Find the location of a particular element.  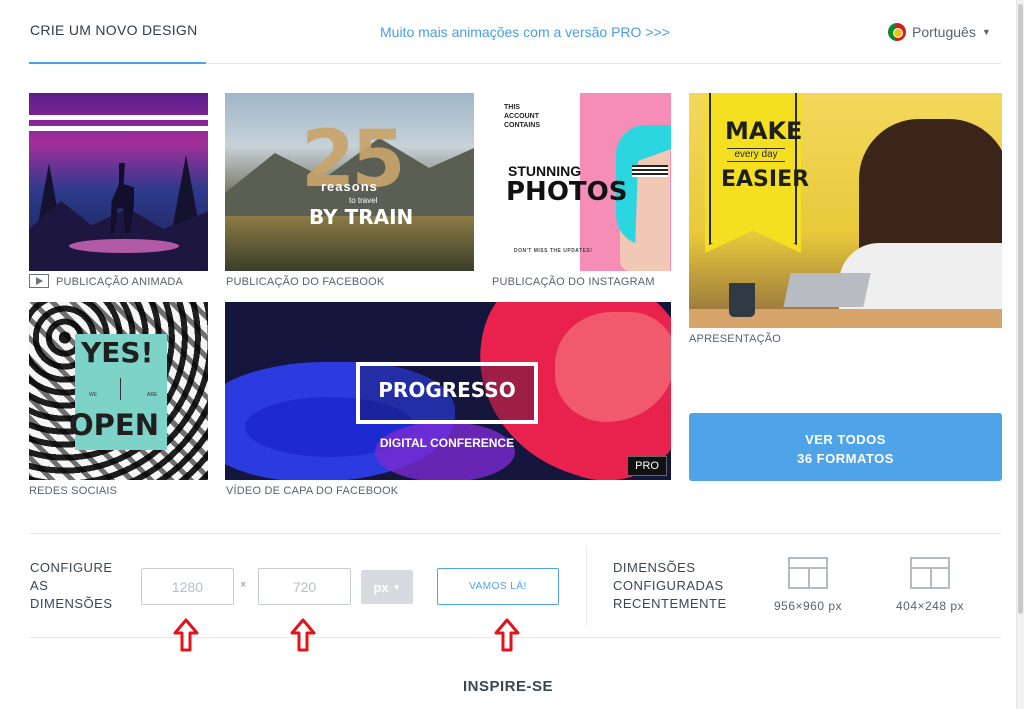

tab-create-design: CRIE UM NOVO DESIGN is located at coordinates (114, 30).